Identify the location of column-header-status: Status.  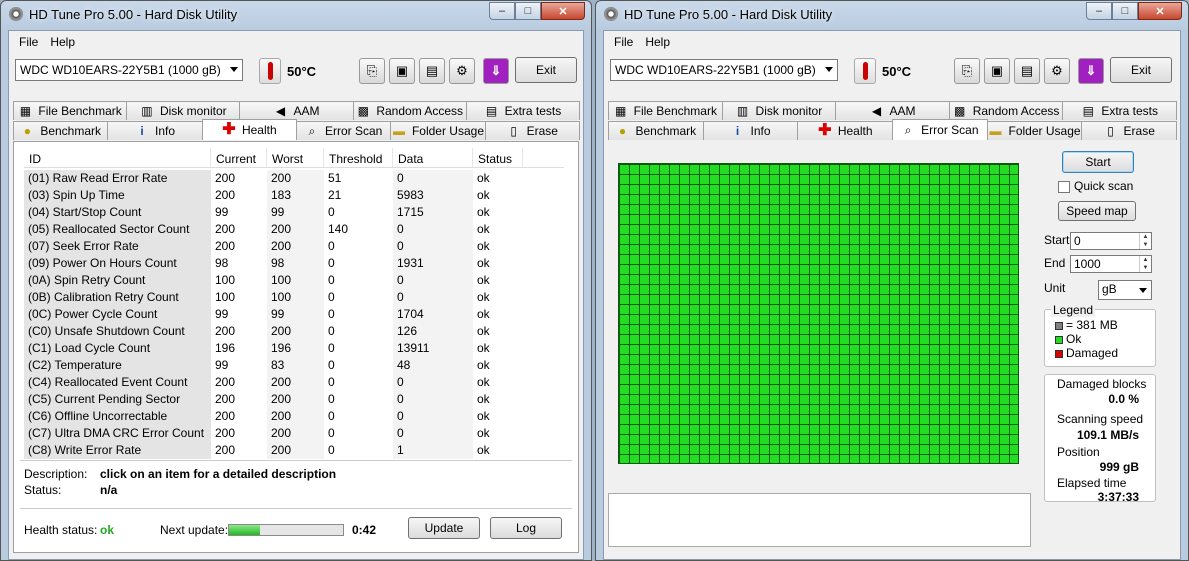
(498, 157).